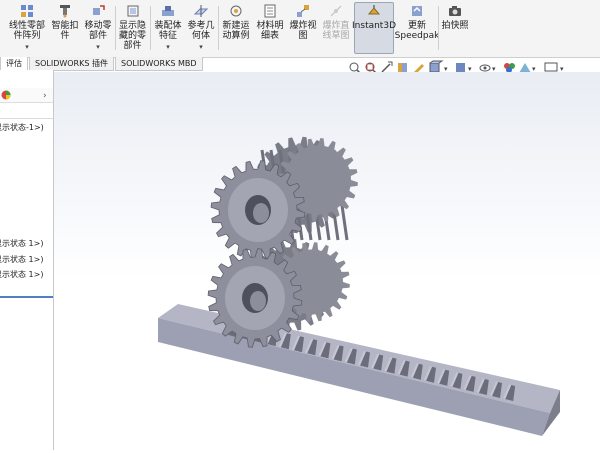 This screenshot has height=453, width=600. Describe the element at coordinates (455, 11) in the screenshot. I see `snapshot-icon` at that location.